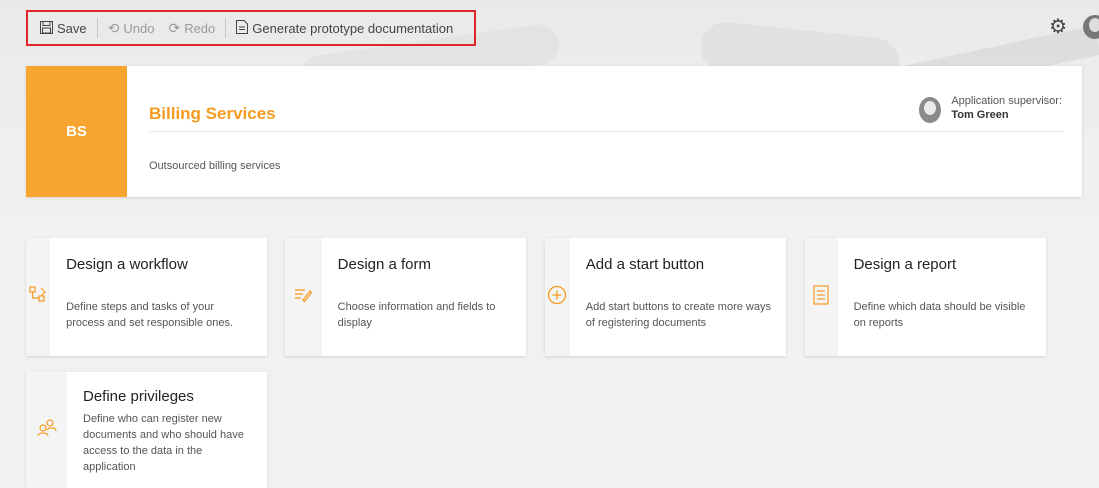 The image size is (1099, 488). I want to click on tile-title: Design a report, so click(905, 264).